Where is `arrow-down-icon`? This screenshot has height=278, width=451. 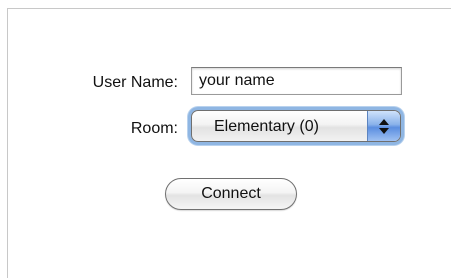 arrow-down-icon is located at coordinates (384, 131).